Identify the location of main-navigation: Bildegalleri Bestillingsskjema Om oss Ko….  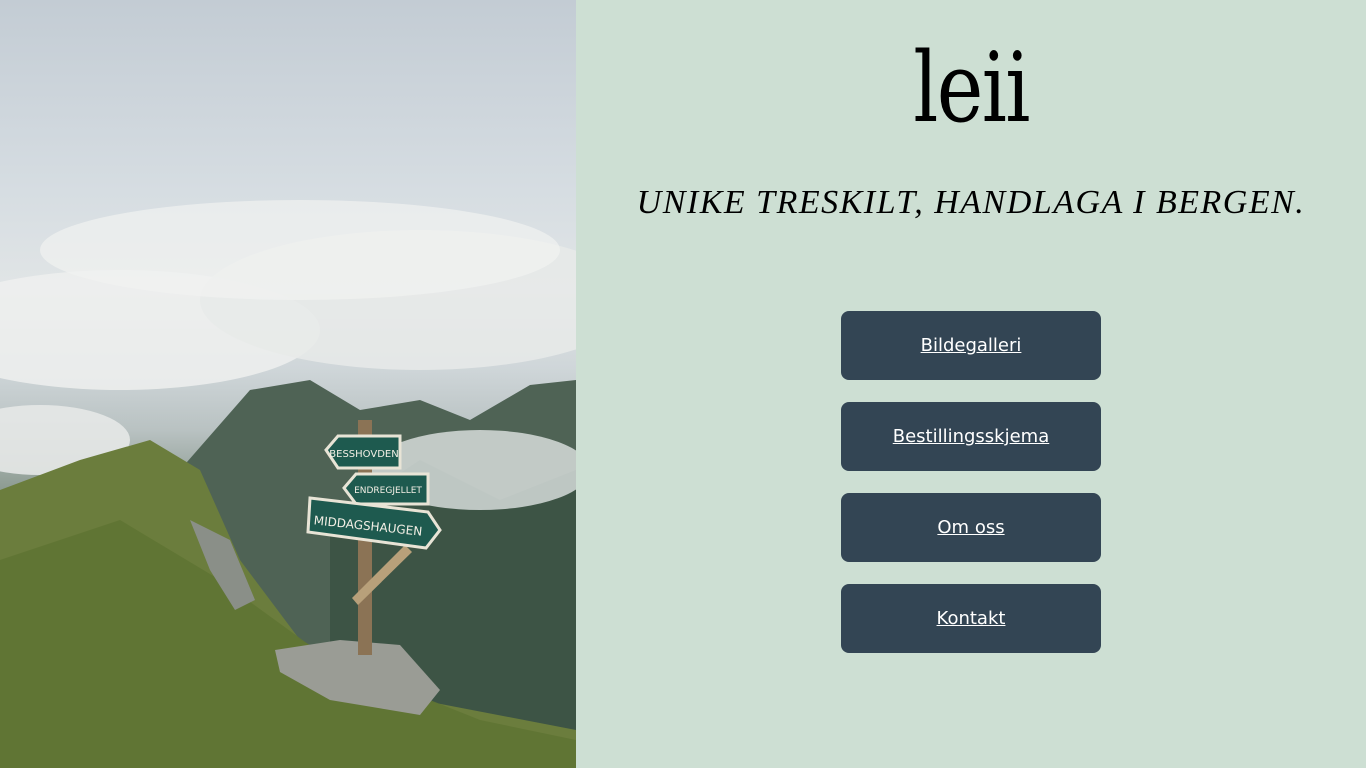
(971, 493).